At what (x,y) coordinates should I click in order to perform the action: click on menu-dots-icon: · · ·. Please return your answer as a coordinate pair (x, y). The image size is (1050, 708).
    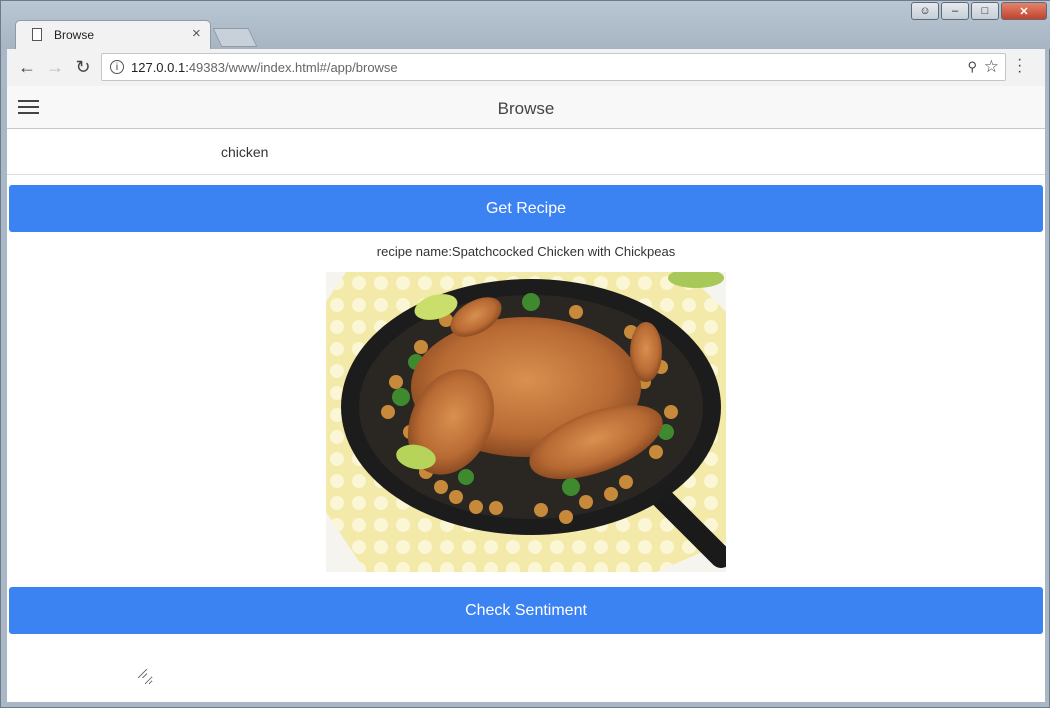
    Looking at the image, I should click on (1019, 66).